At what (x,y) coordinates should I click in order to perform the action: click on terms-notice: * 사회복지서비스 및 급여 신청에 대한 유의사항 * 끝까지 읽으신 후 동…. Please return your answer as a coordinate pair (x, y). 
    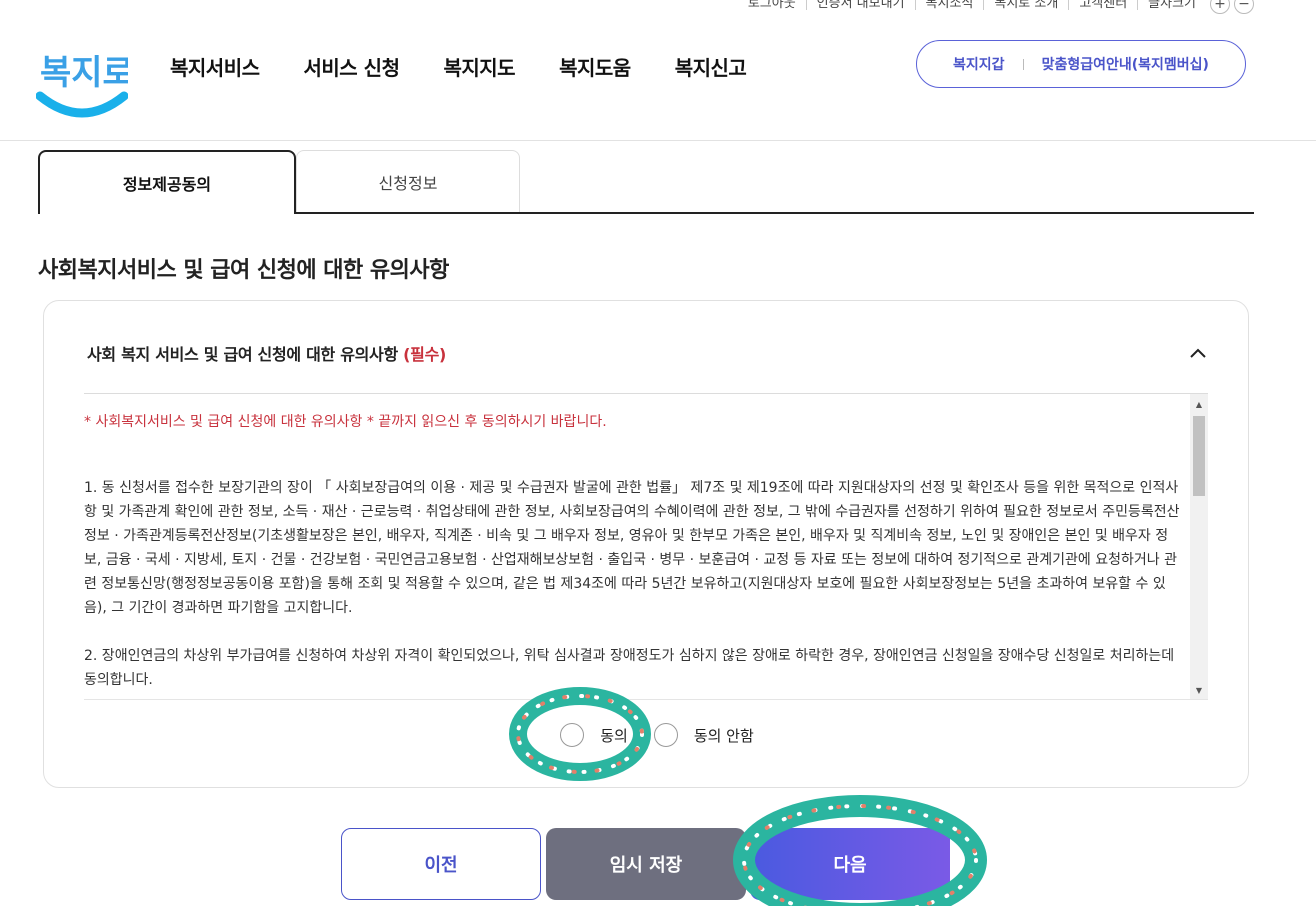
    Looking at the image, I should click on (345, 422).